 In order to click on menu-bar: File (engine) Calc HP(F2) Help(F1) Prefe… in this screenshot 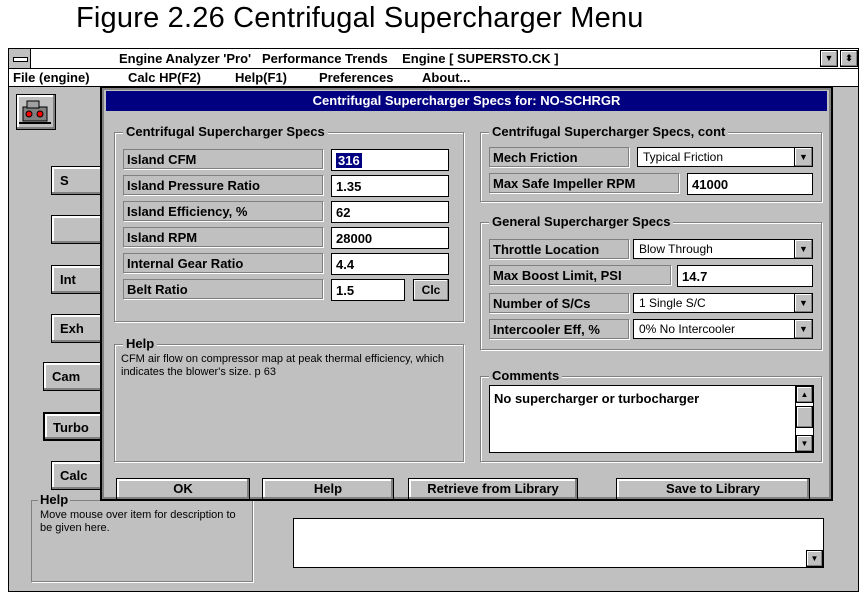, I will do `click(433, 78)`.